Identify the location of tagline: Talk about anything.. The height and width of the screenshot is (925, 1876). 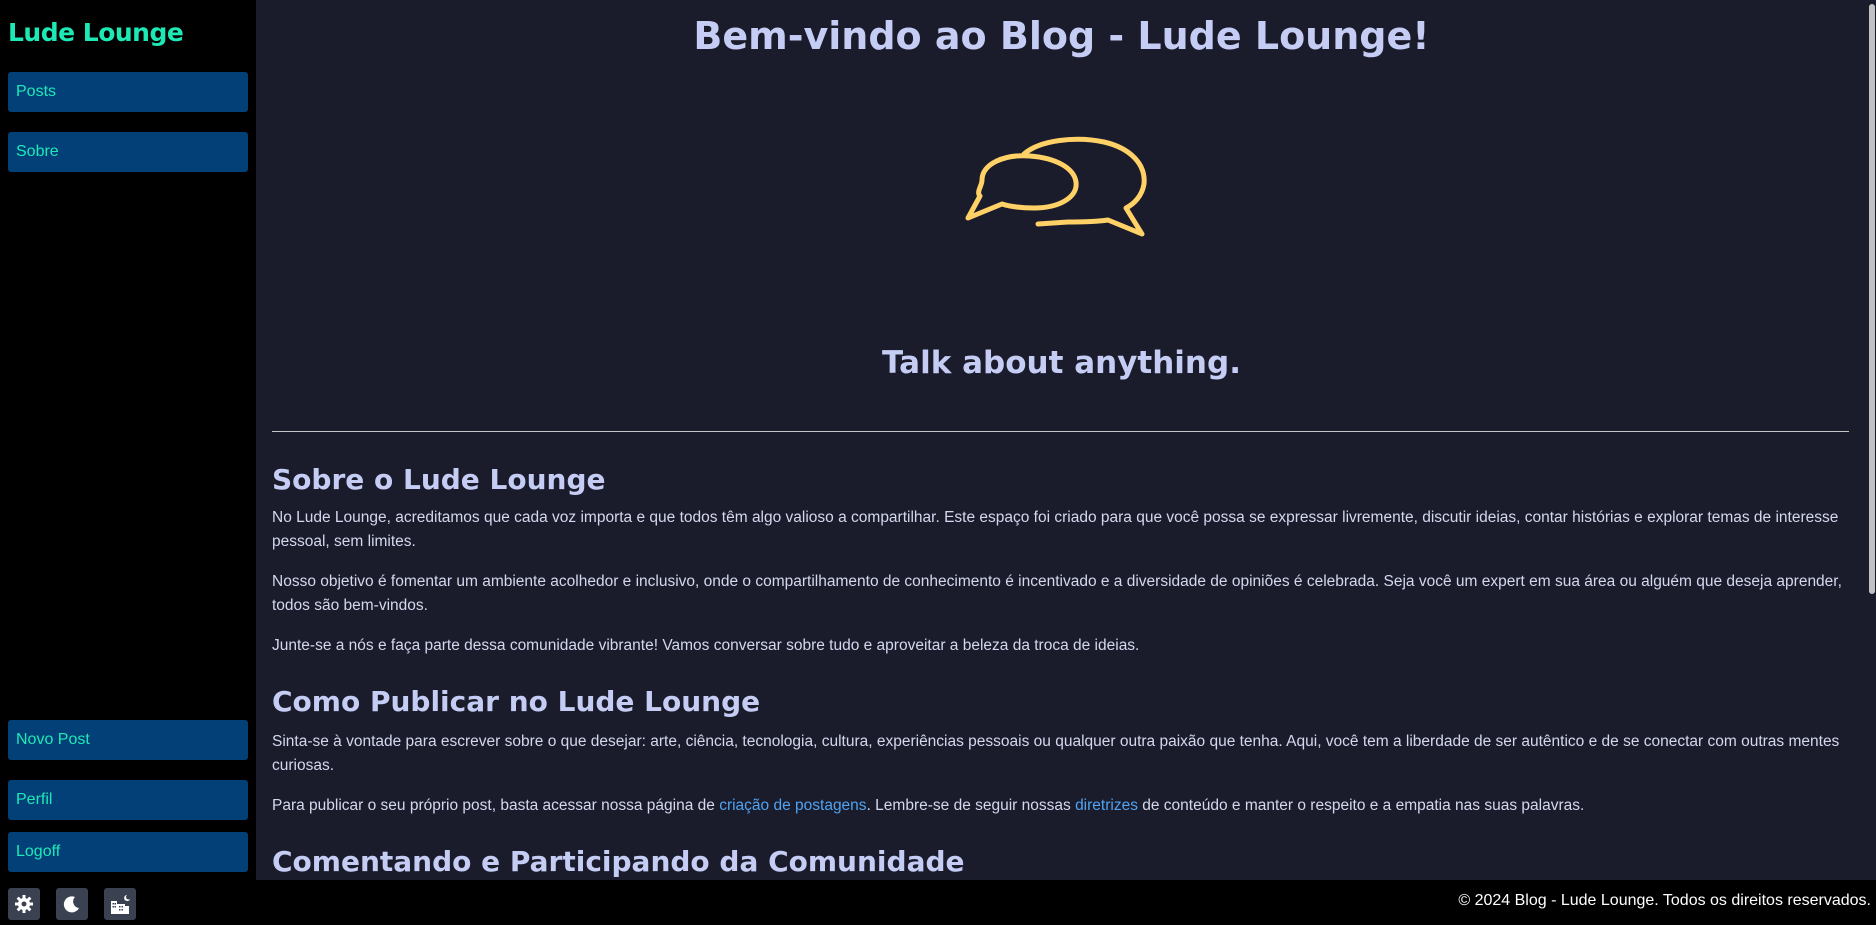
(1061, 363).